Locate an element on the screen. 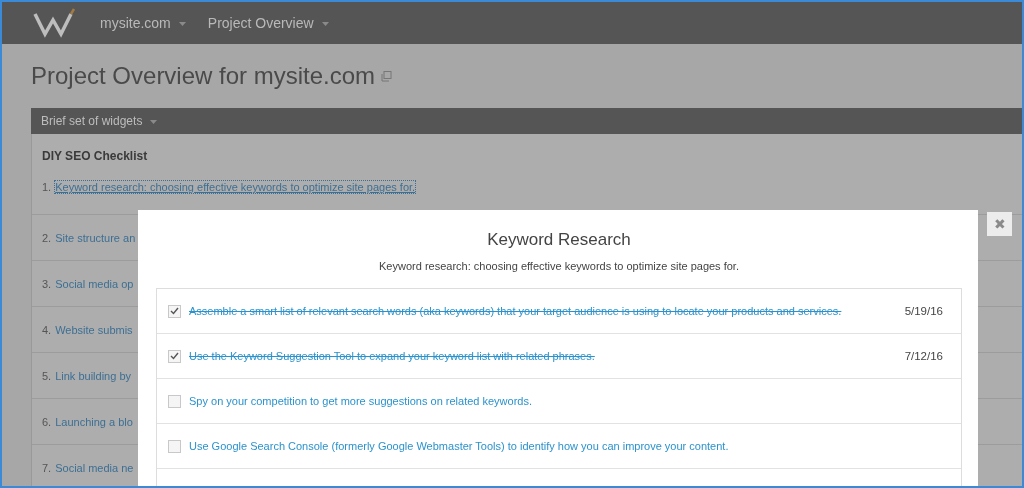  item-number: 7. is located at coordinates (47, 467).